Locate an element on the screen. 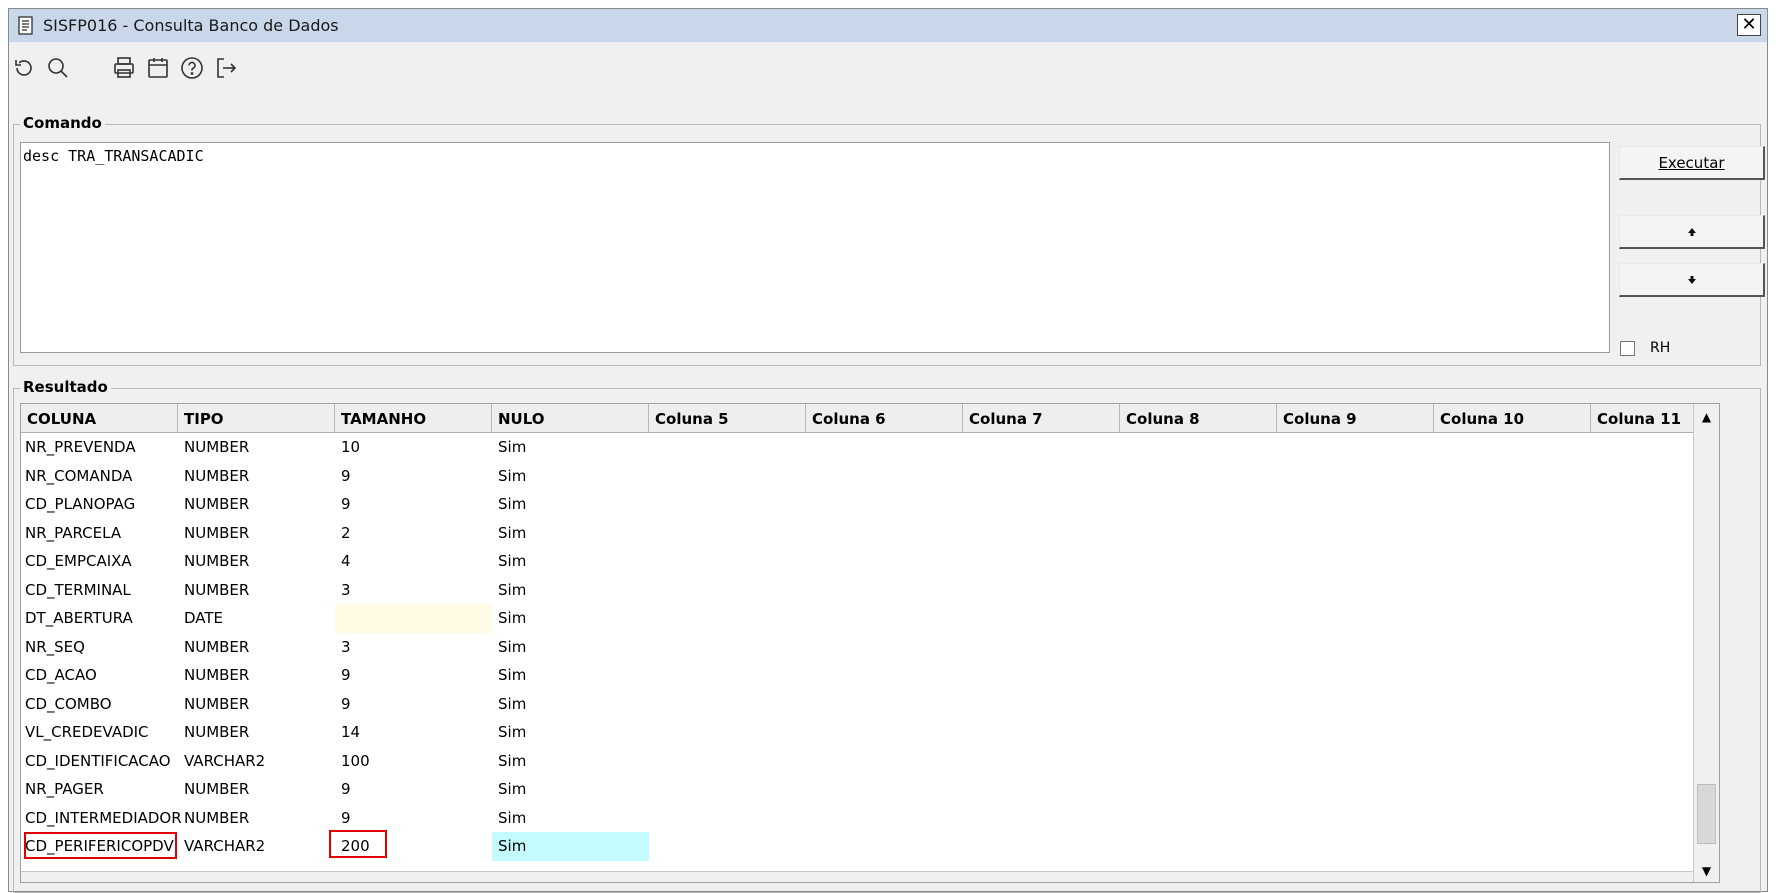 The width and height of the screenshot is (1783, 893). column-header: Coluna 7 is located at coordinates (1041, 418).